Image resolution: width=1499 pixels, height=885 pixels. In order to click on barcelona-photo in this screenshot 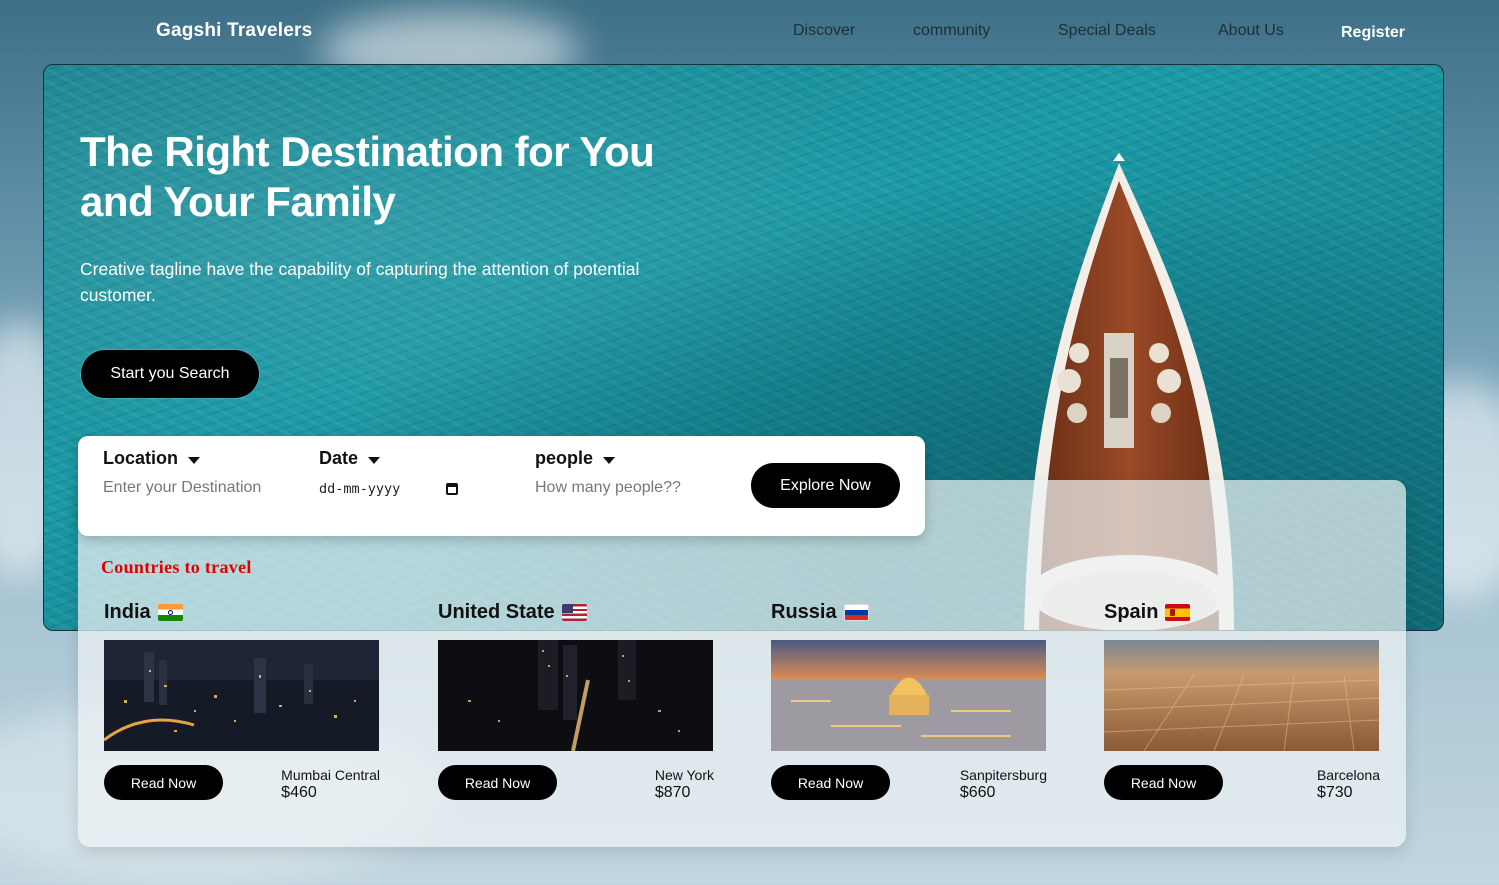, I will do `click(1241, 695)`.